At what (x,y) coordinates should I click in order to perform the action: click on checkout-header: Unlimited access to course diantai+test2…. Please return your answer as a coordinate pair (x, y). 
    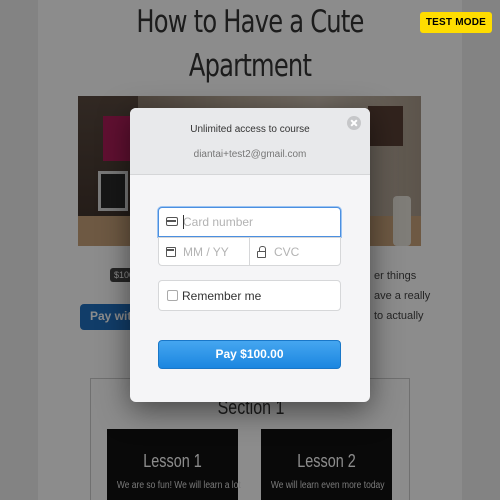
    Looking at the image, I should click on (250, 141).